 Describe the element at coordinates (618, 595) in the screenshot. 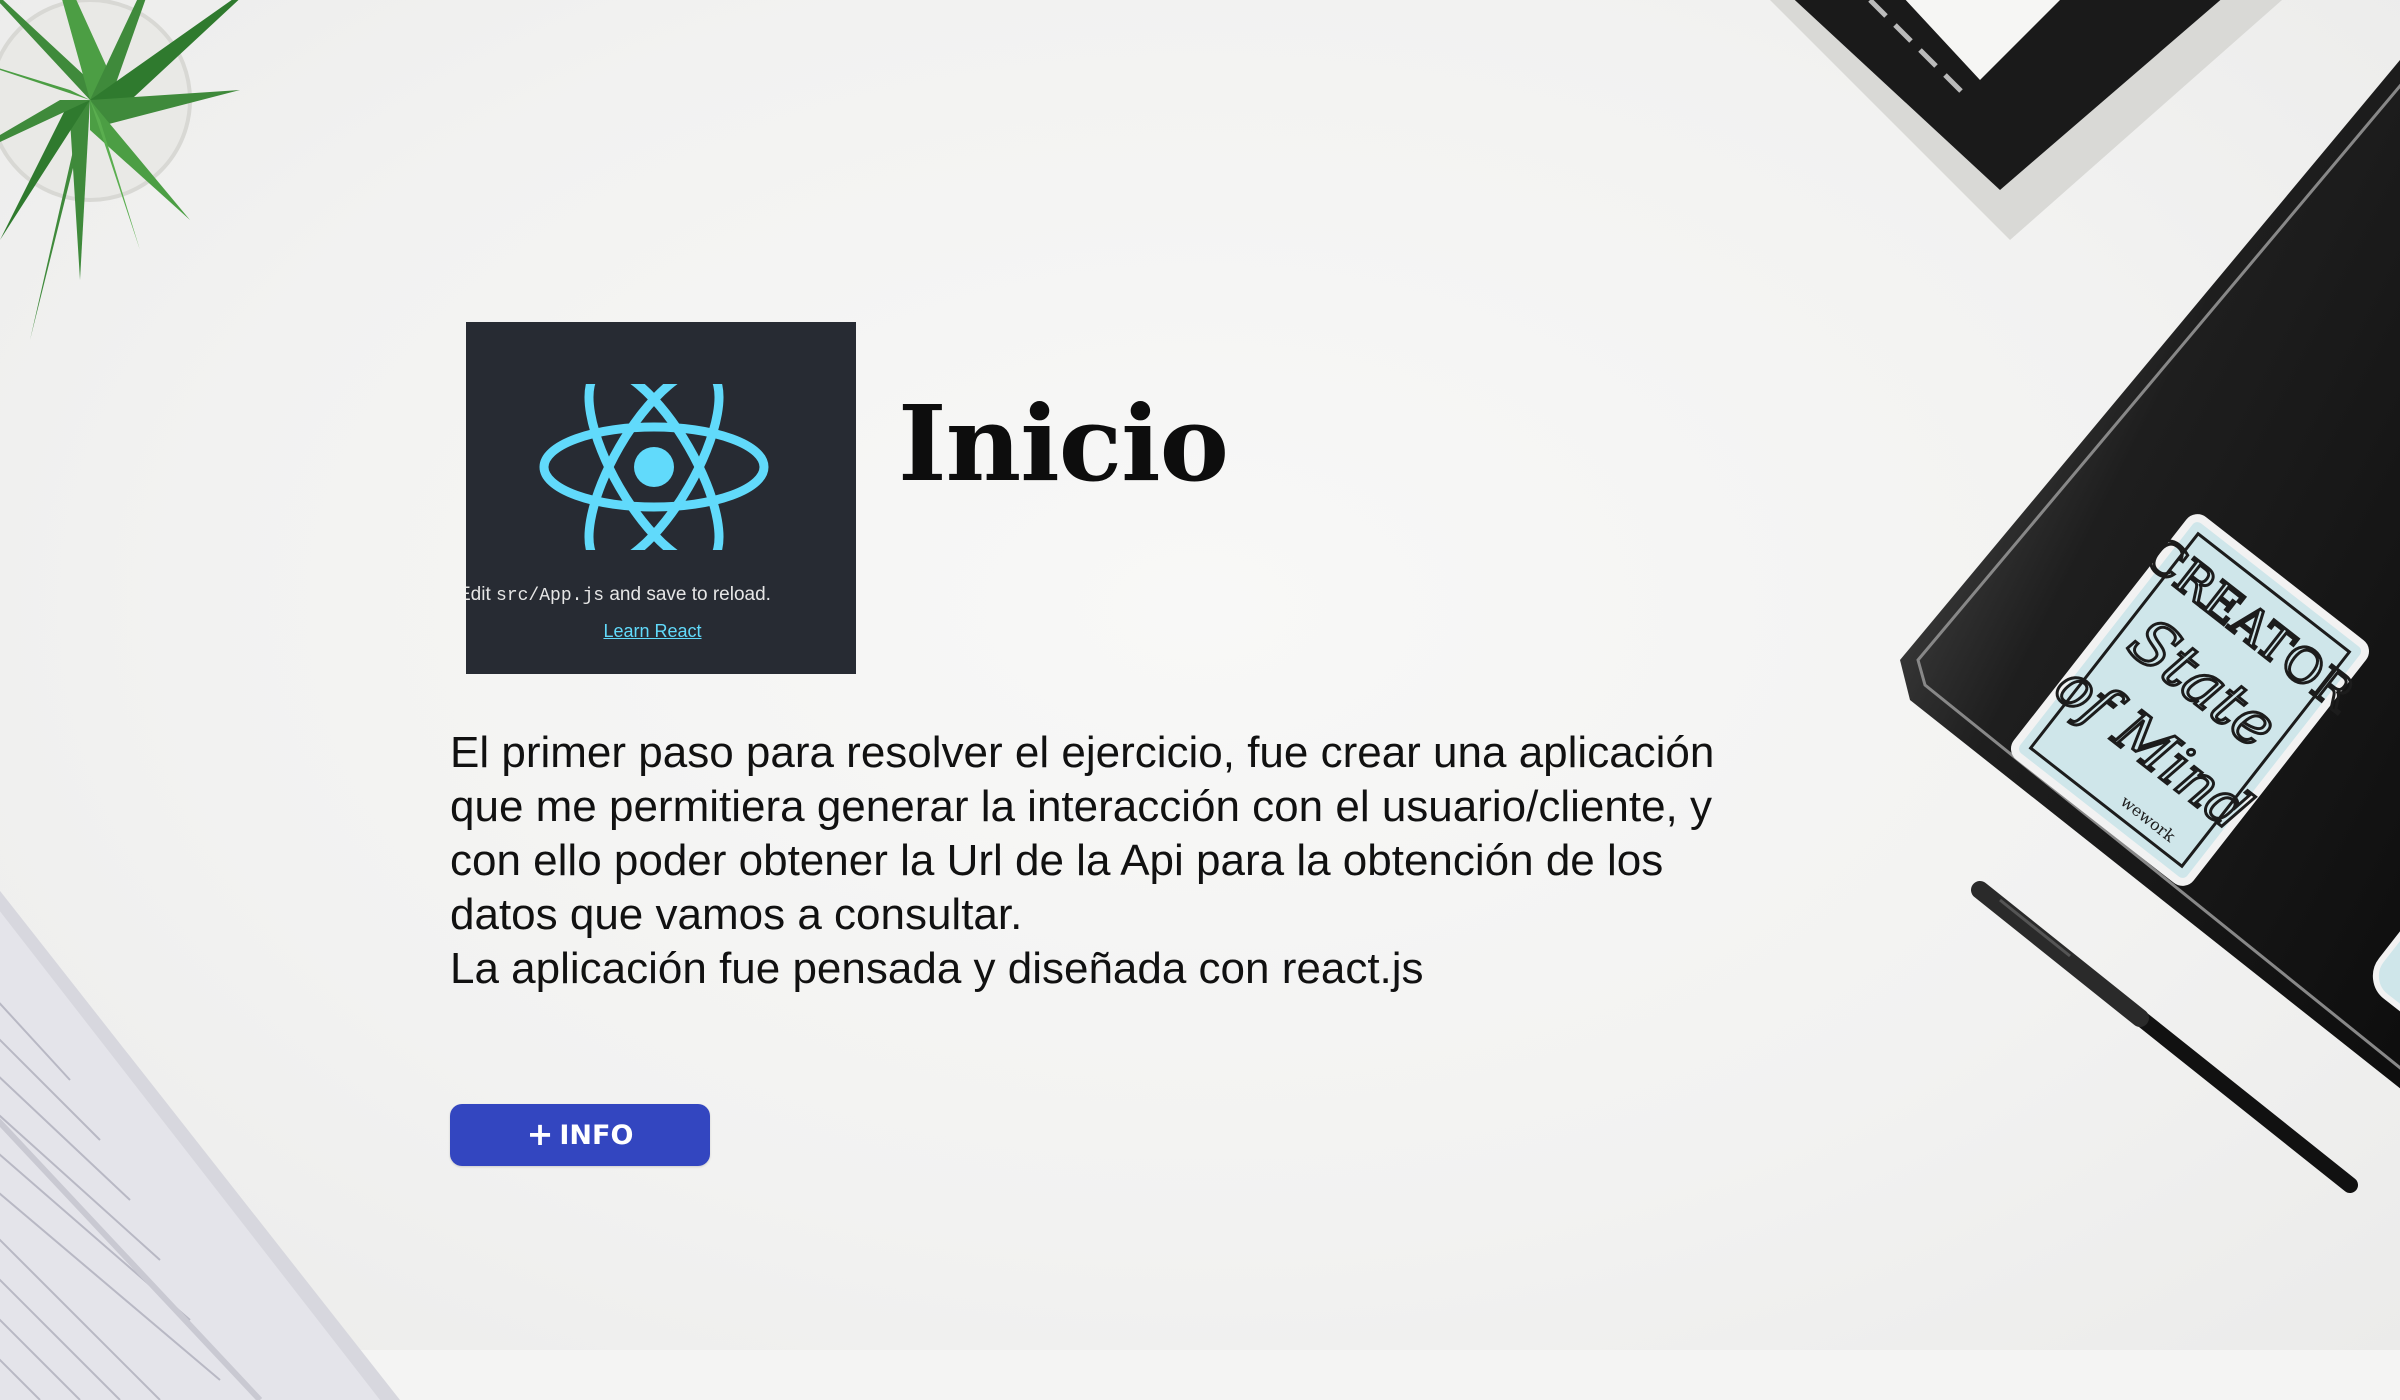

I see `edit-instruction-text: Edit src/App.js and save to reload.` at that location.